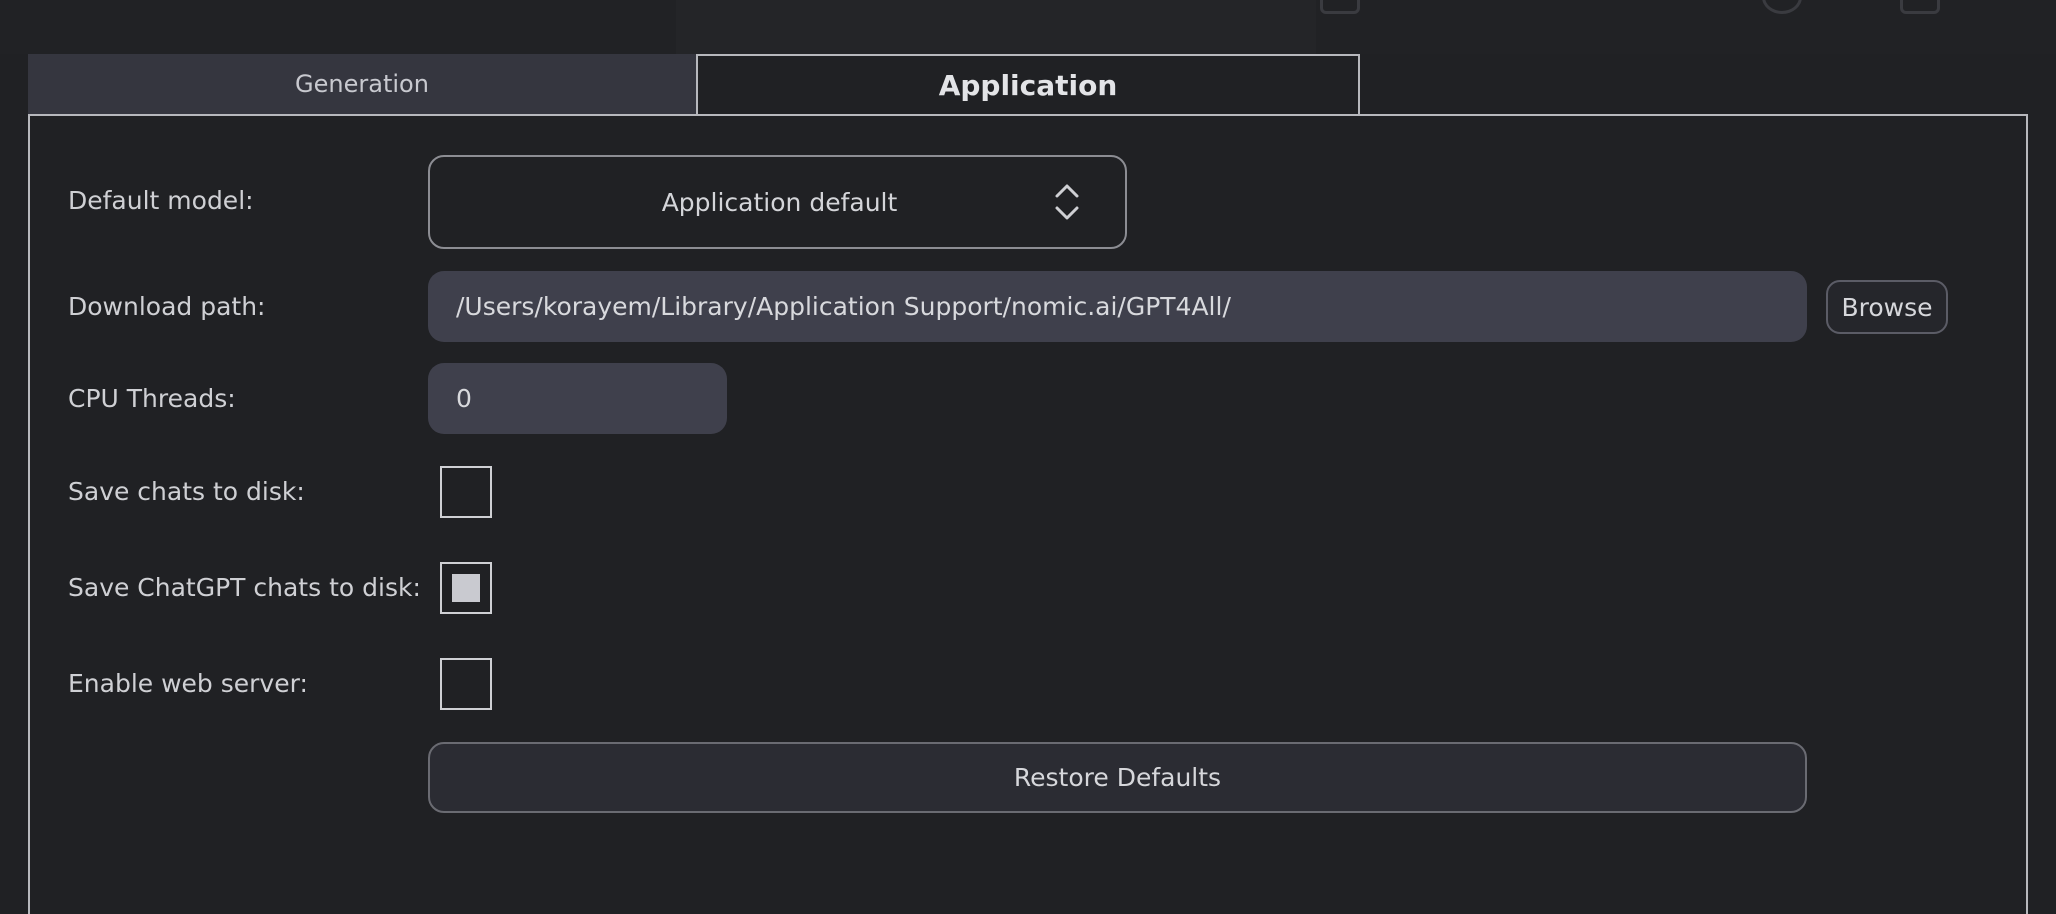 The height and width of the screenshot is (914, 2056). What do you see at coordinates (1887, 307) in the screenshot?
I see `browse-button: Browse` at bounding box center [1887, 307].